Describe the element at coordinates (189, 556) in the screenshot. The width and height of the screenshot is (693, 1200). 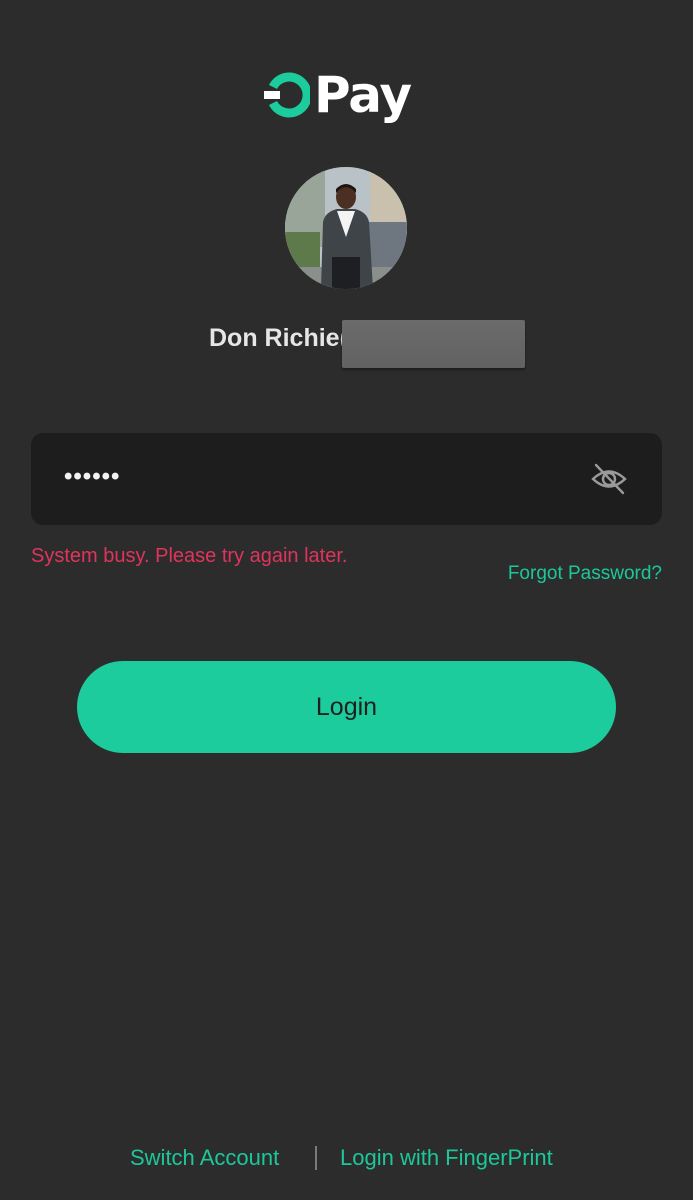
I see `error-message: System busy. Please try again later.` at that location.